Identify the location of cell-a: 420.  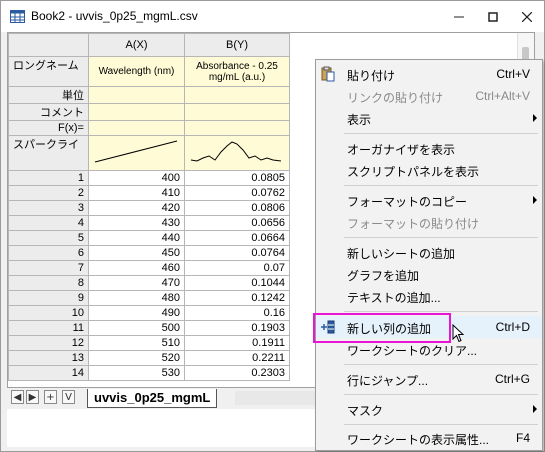
(136, 208).